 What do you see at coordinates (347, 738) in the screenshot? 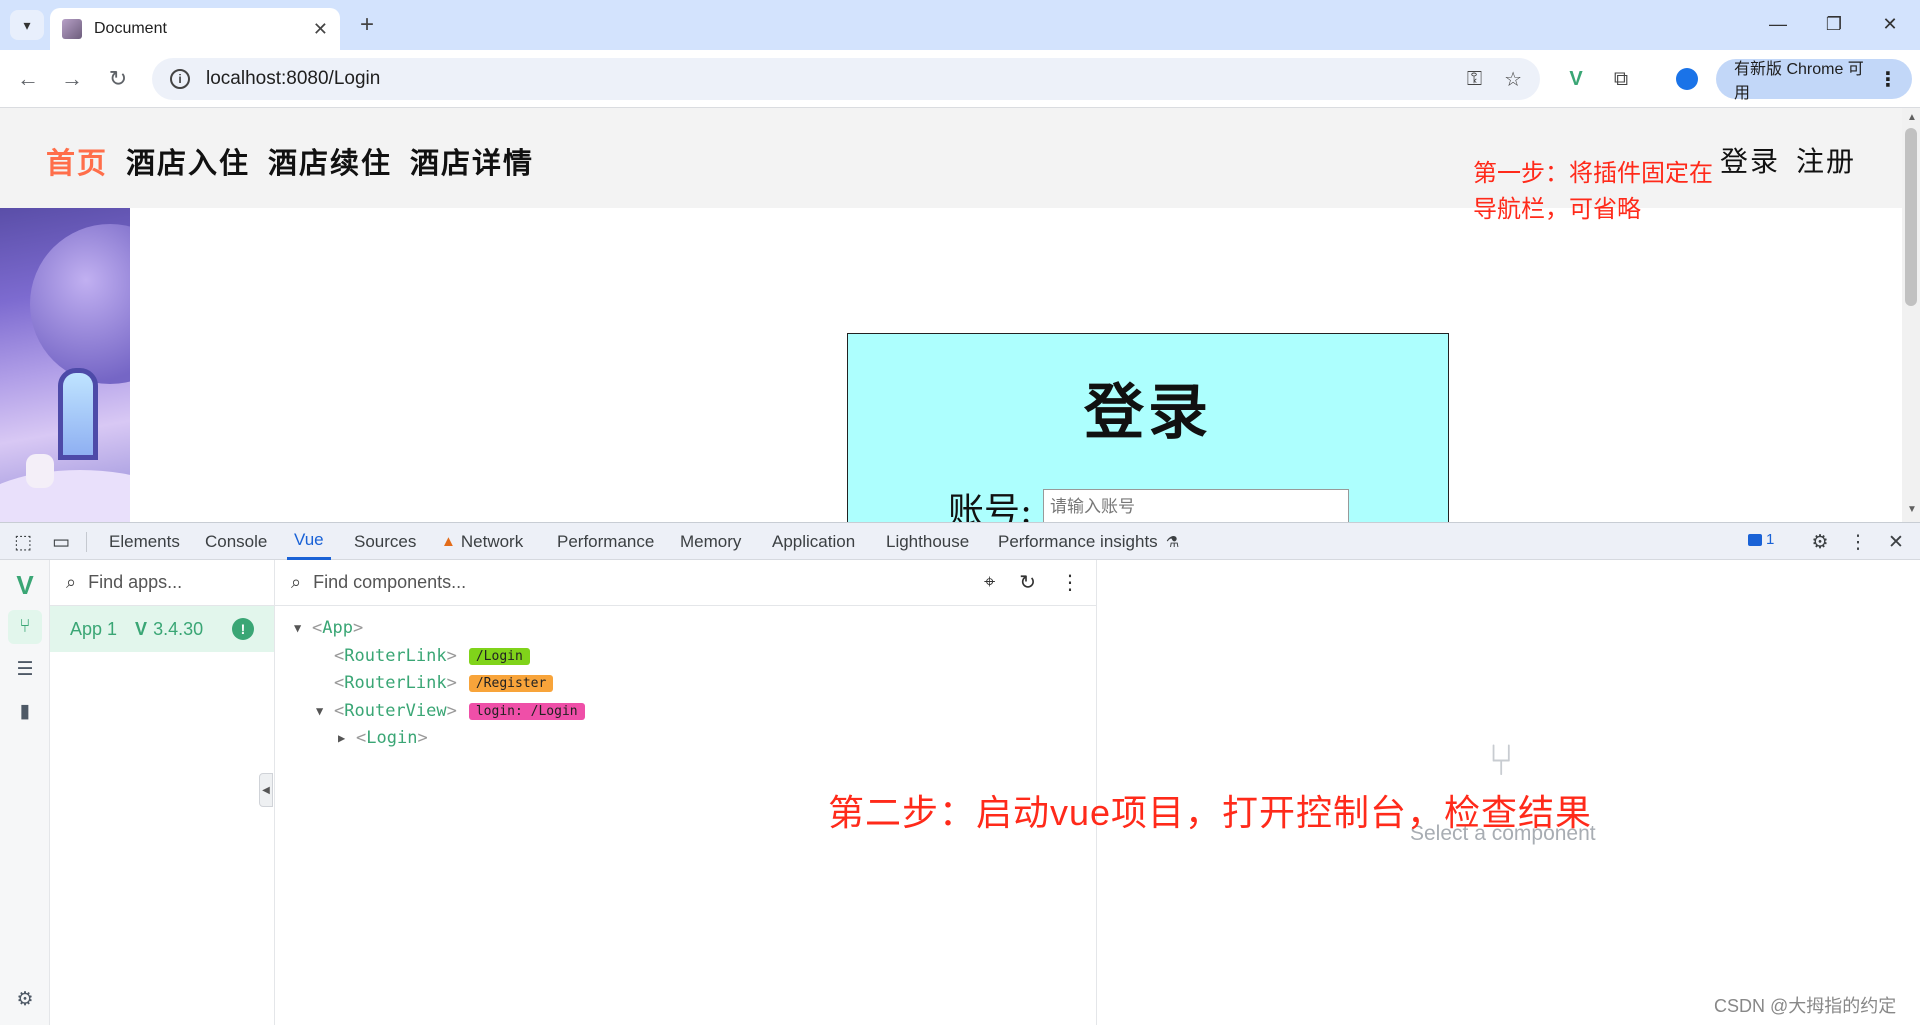
I see `collapse-arrow-icon: ▶` at bounding box center [347, 738].